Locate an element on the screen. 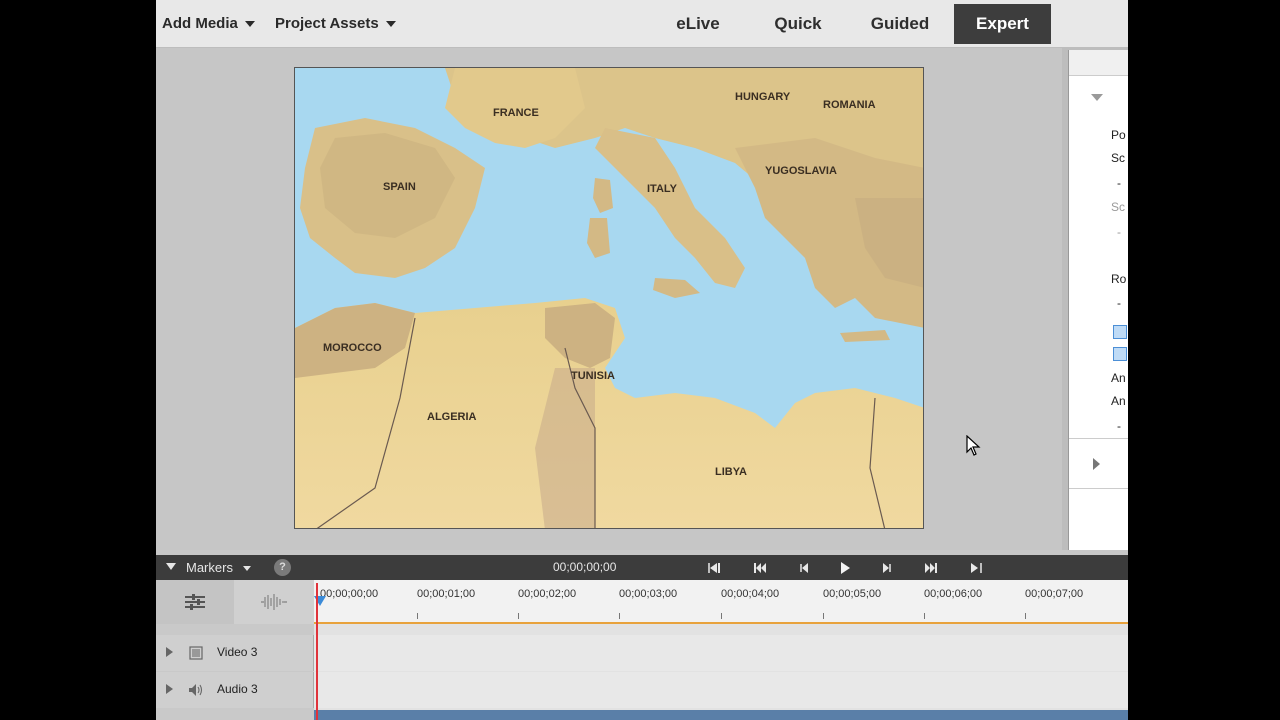 The image size is (1280, 720). anchor-label: An is located at coordinates (1118, 378).